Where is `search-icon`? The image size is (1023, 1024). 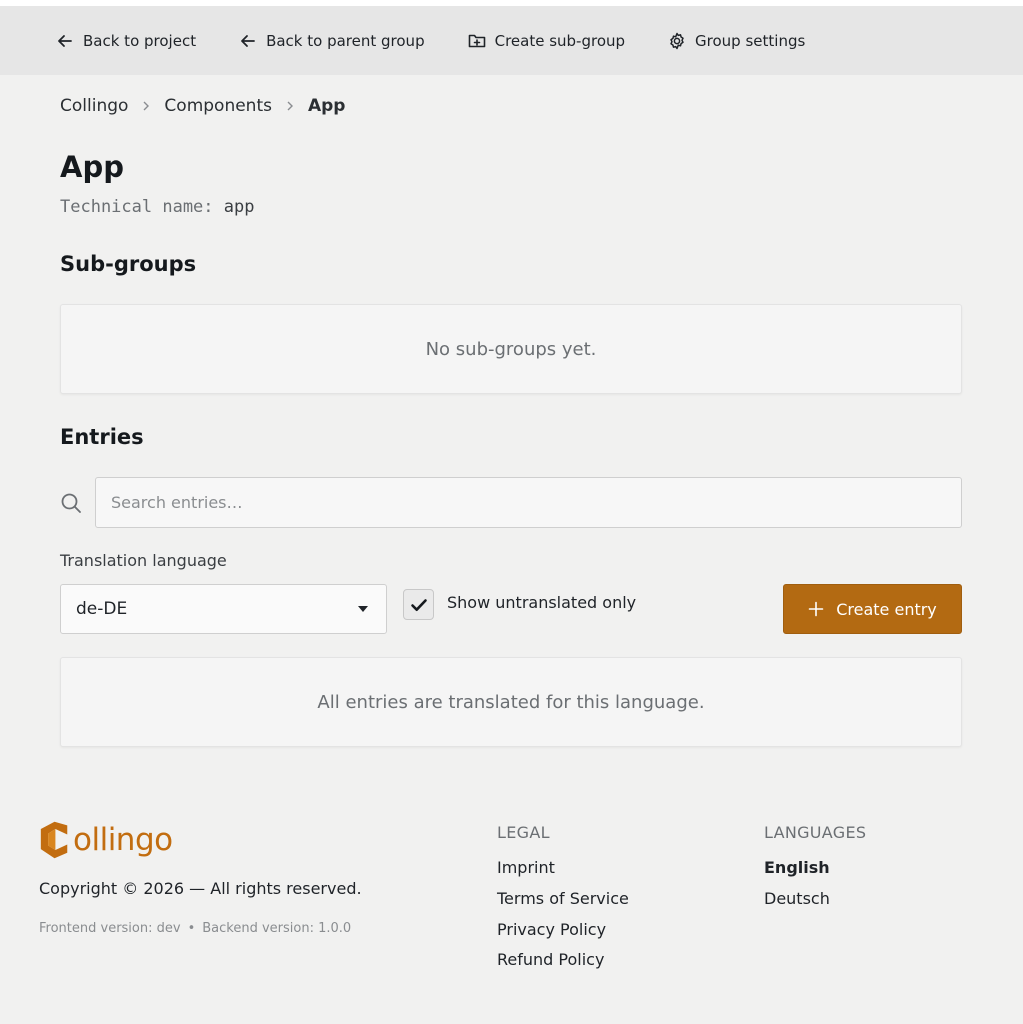 search-icon is located at coordinates (71, 503).